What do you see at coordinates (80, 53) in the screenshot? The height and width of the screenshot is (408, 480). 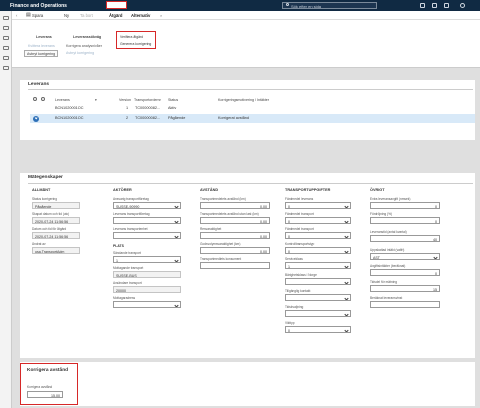 I see `ribbon-cancel-correction: Avbryt korrigering` at bounding box center [80, 53].